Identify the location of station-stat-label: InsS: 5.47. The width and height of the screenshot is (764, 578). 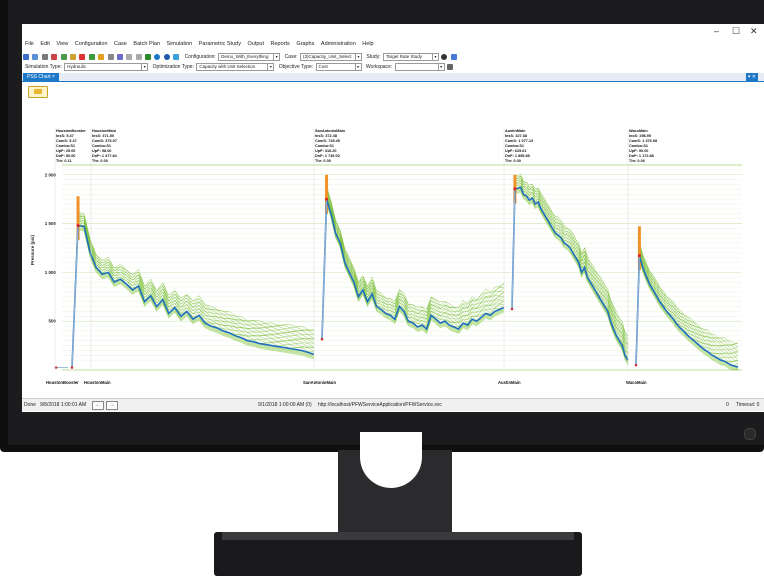
(65, 136).